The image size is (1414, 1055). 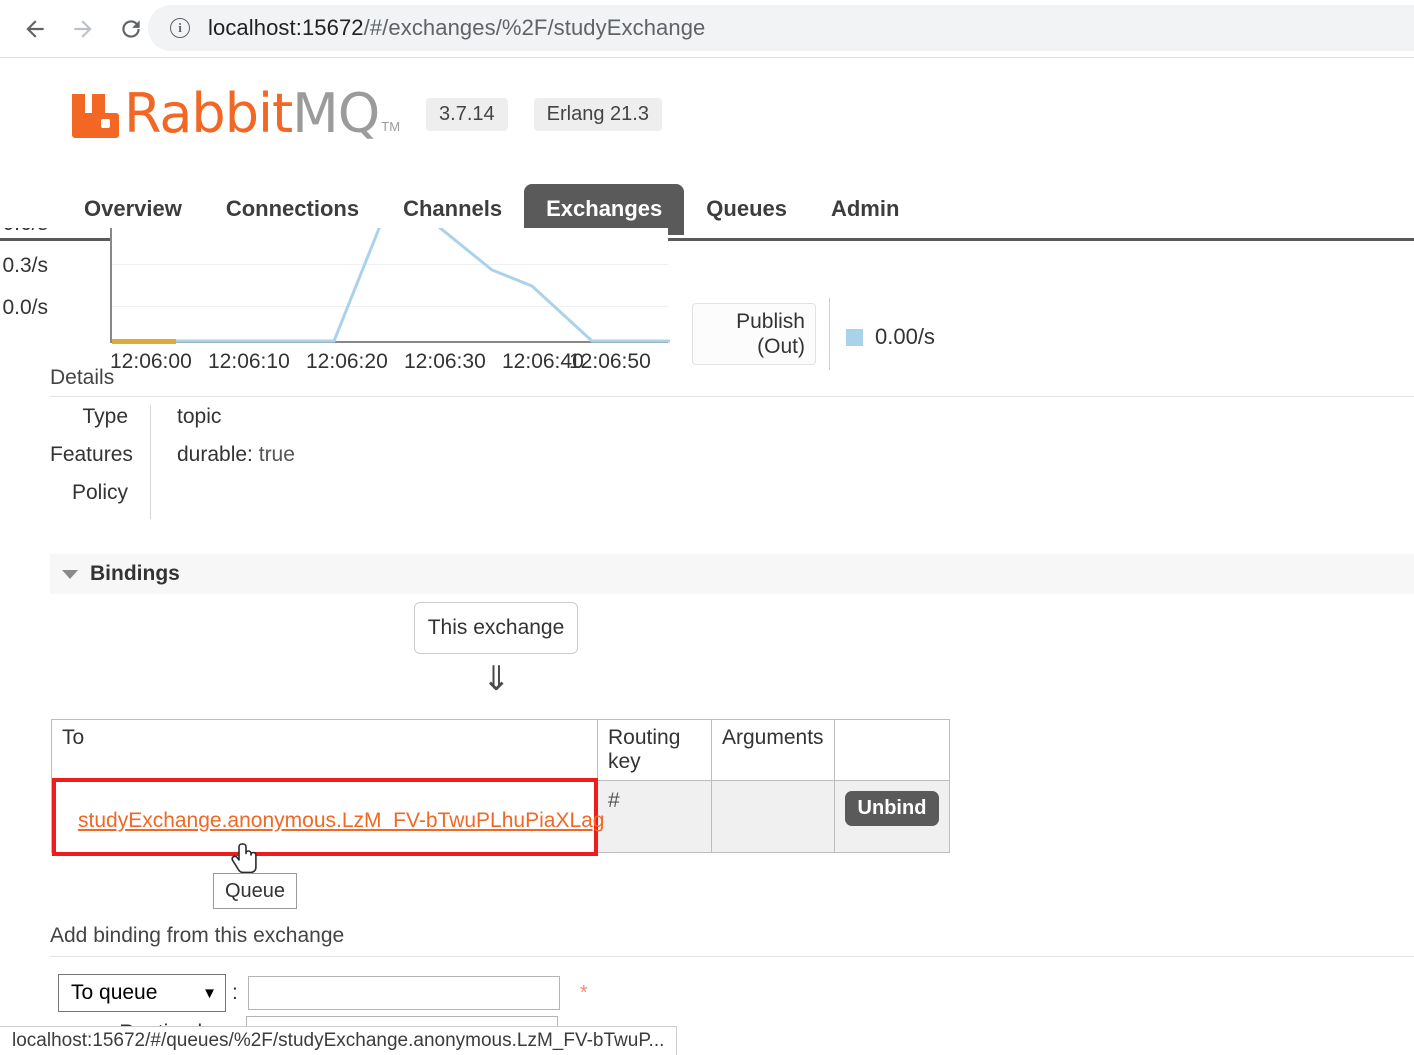 I want to click on details-label: Policy, so click(x=99, y=492).